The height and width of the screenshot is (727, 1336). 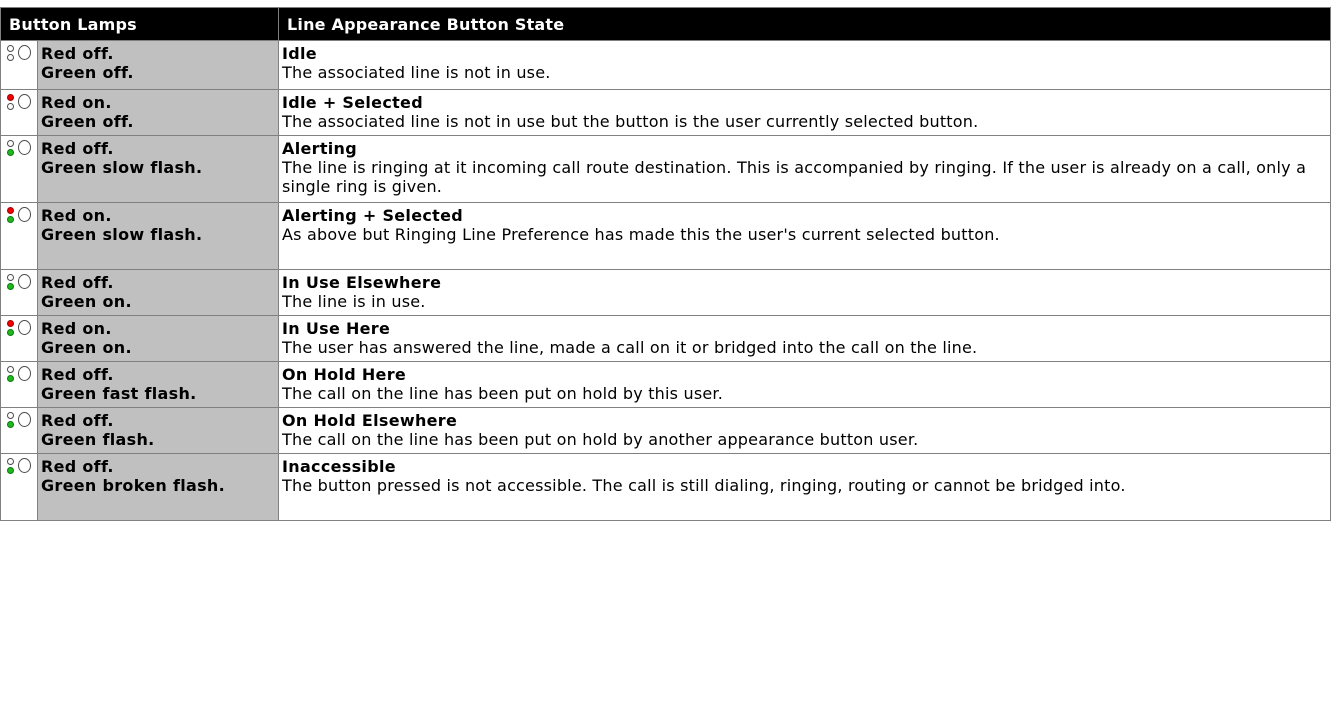 What do you see at coordinates (354, 301) in the screenshot?
I see `button-state-description: The line is in use.` at bounding box center [354, 301].